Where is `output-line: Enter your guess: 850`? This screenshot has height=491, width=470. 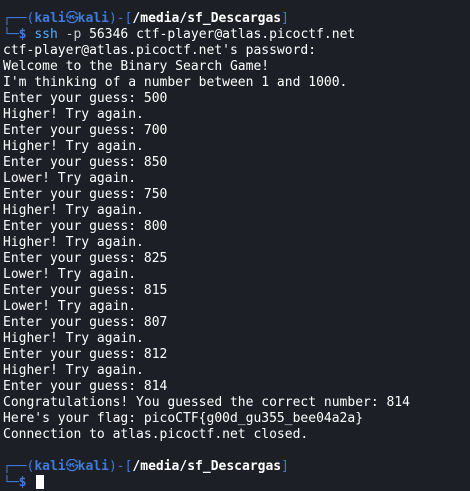
output-line: Enter your guess: 850 is located at coordinates (85, 162).